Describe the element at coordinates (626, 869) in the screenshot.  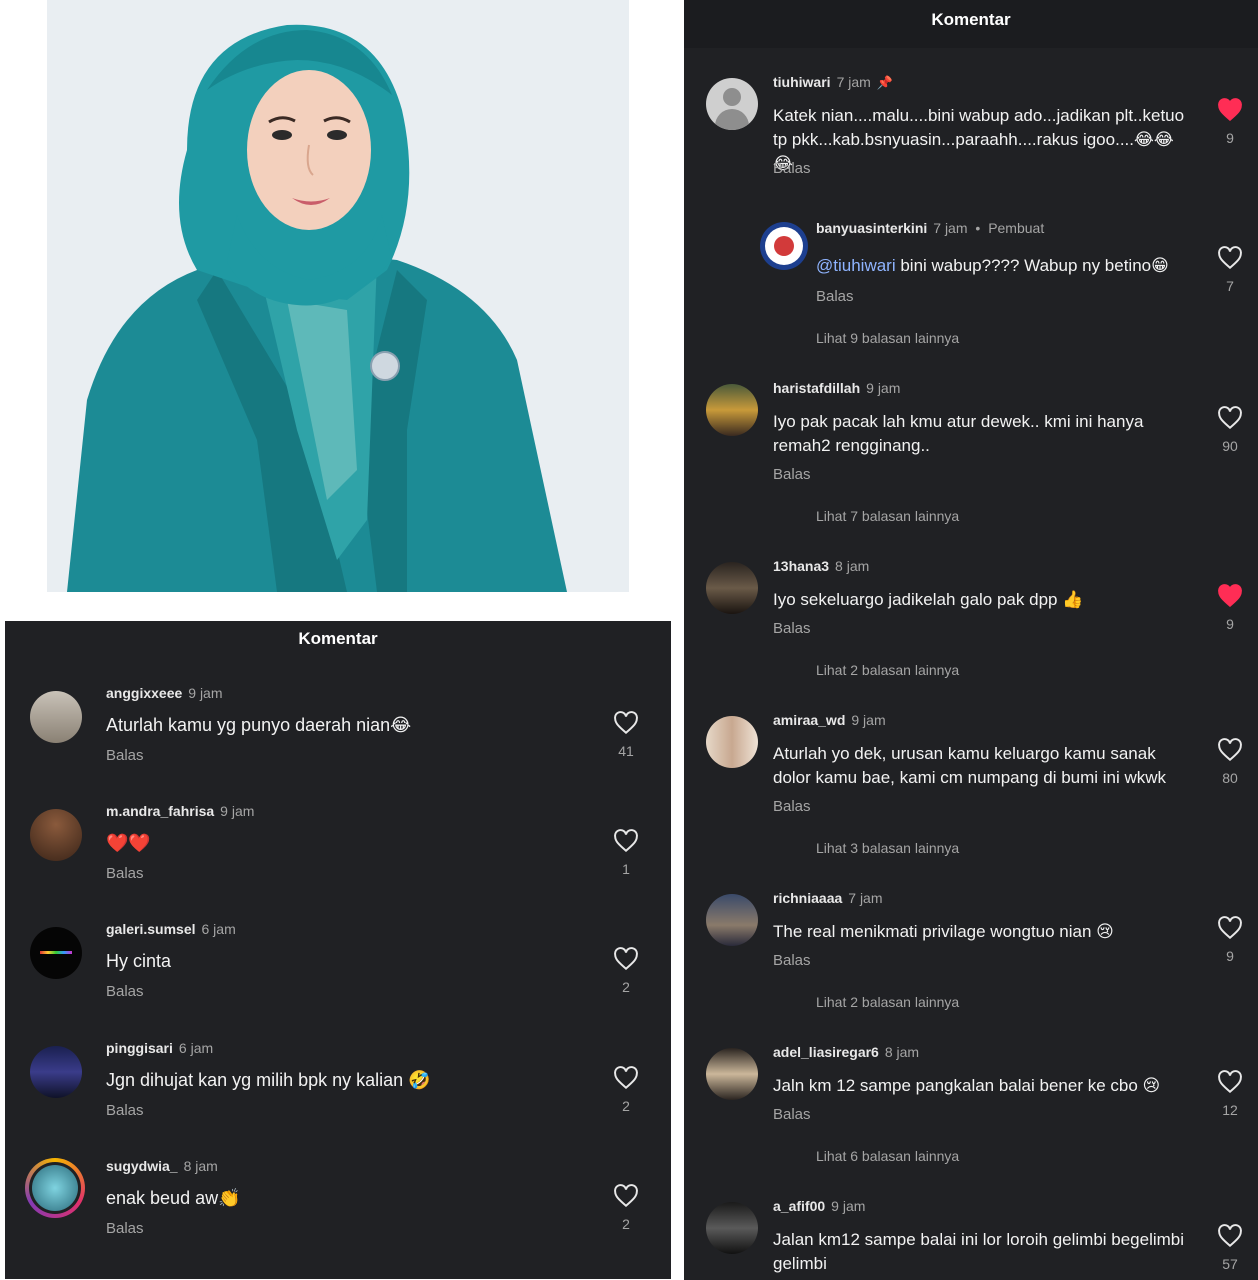
I see `like-count: 1` at that location.